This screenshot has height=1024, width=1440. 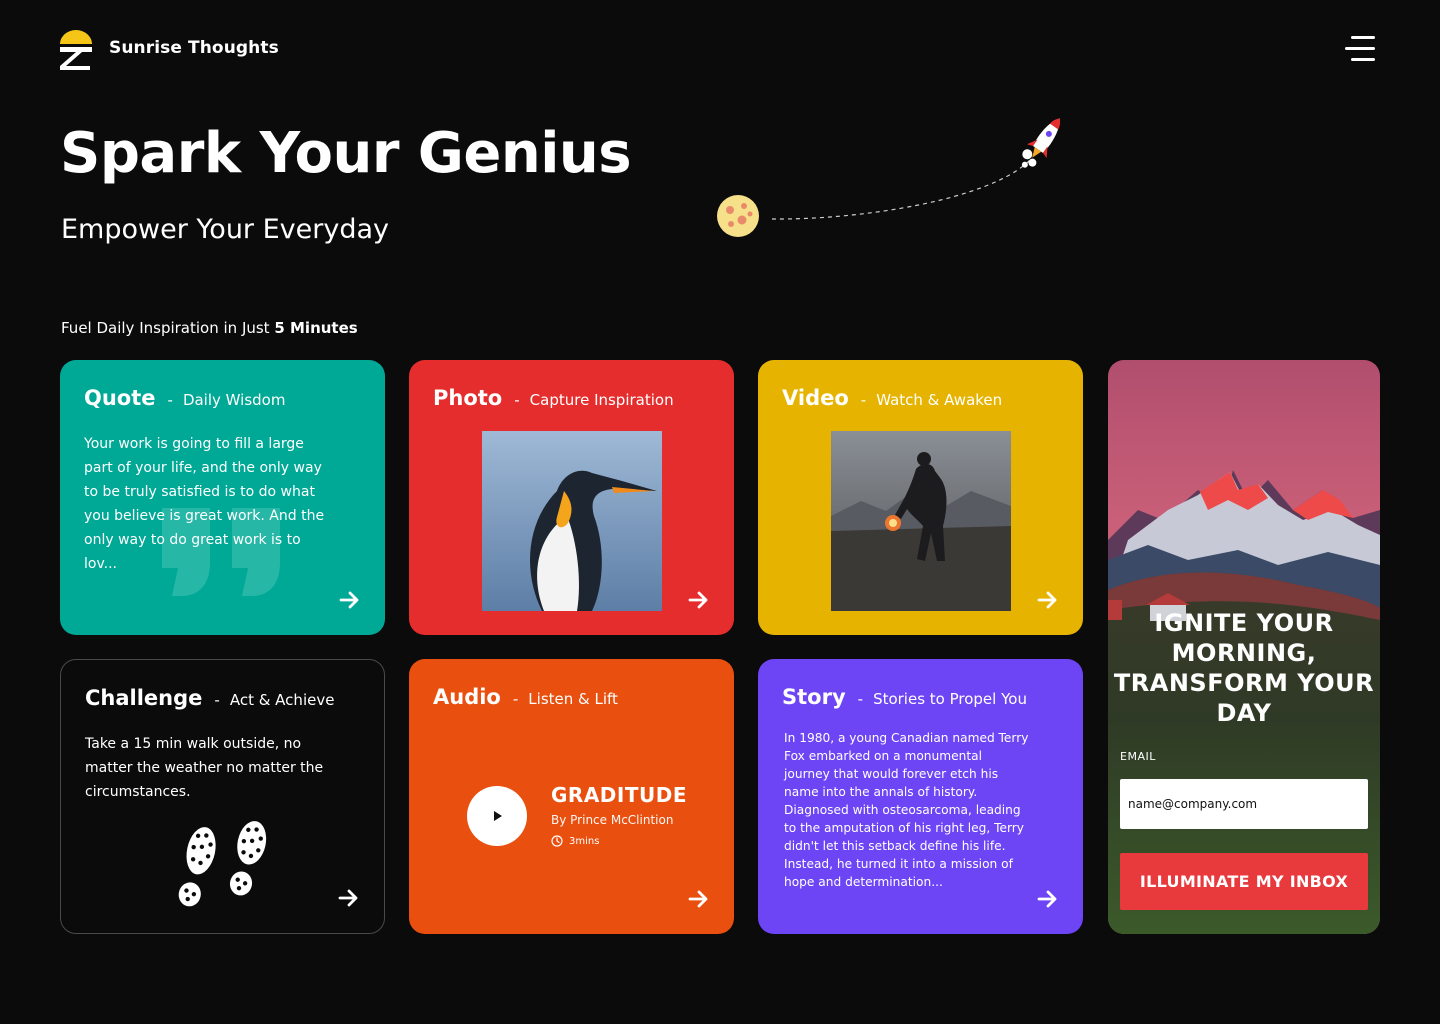 What do you see at coordinates (584, 841) in the screenshot?
I see `audio-duration-text: 3mins` at bounding box center [584, 841].